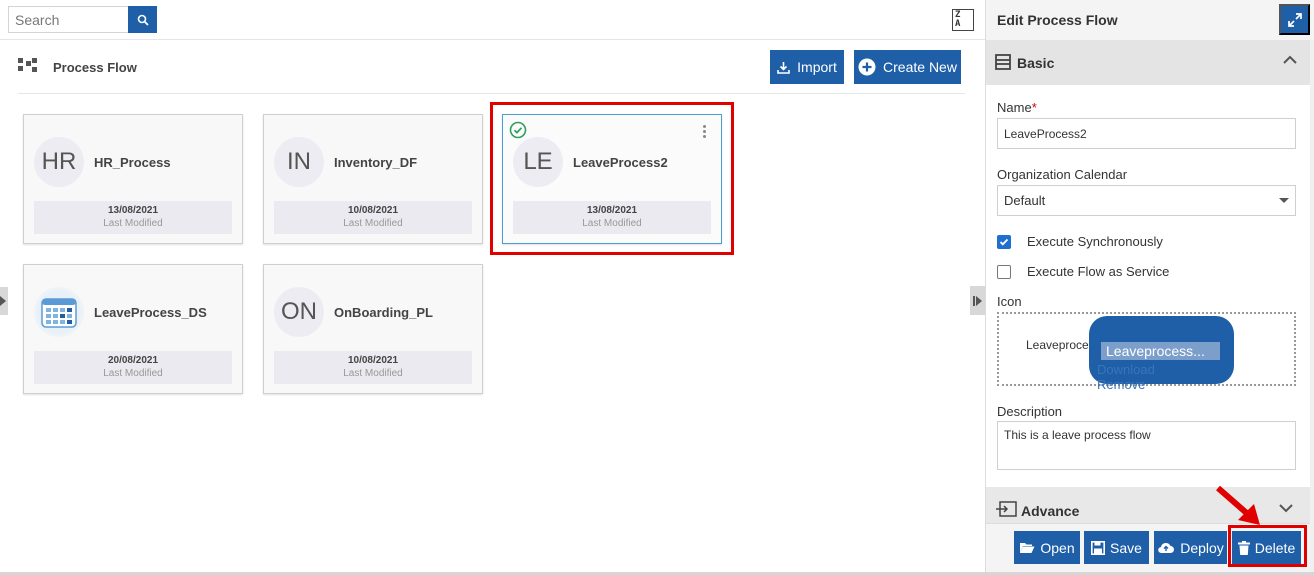 Image resolution: width=1314 pixels, height=575 pixels. Describe the element at coordinates (95, 67) in the screenshot. I see `page-title: Process Flow` at that location.